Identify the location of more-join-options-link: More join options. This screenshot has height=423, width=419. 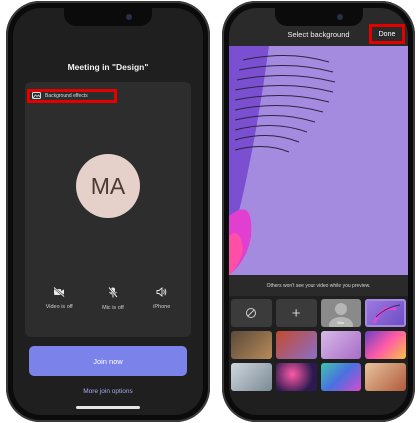
(108, 391).